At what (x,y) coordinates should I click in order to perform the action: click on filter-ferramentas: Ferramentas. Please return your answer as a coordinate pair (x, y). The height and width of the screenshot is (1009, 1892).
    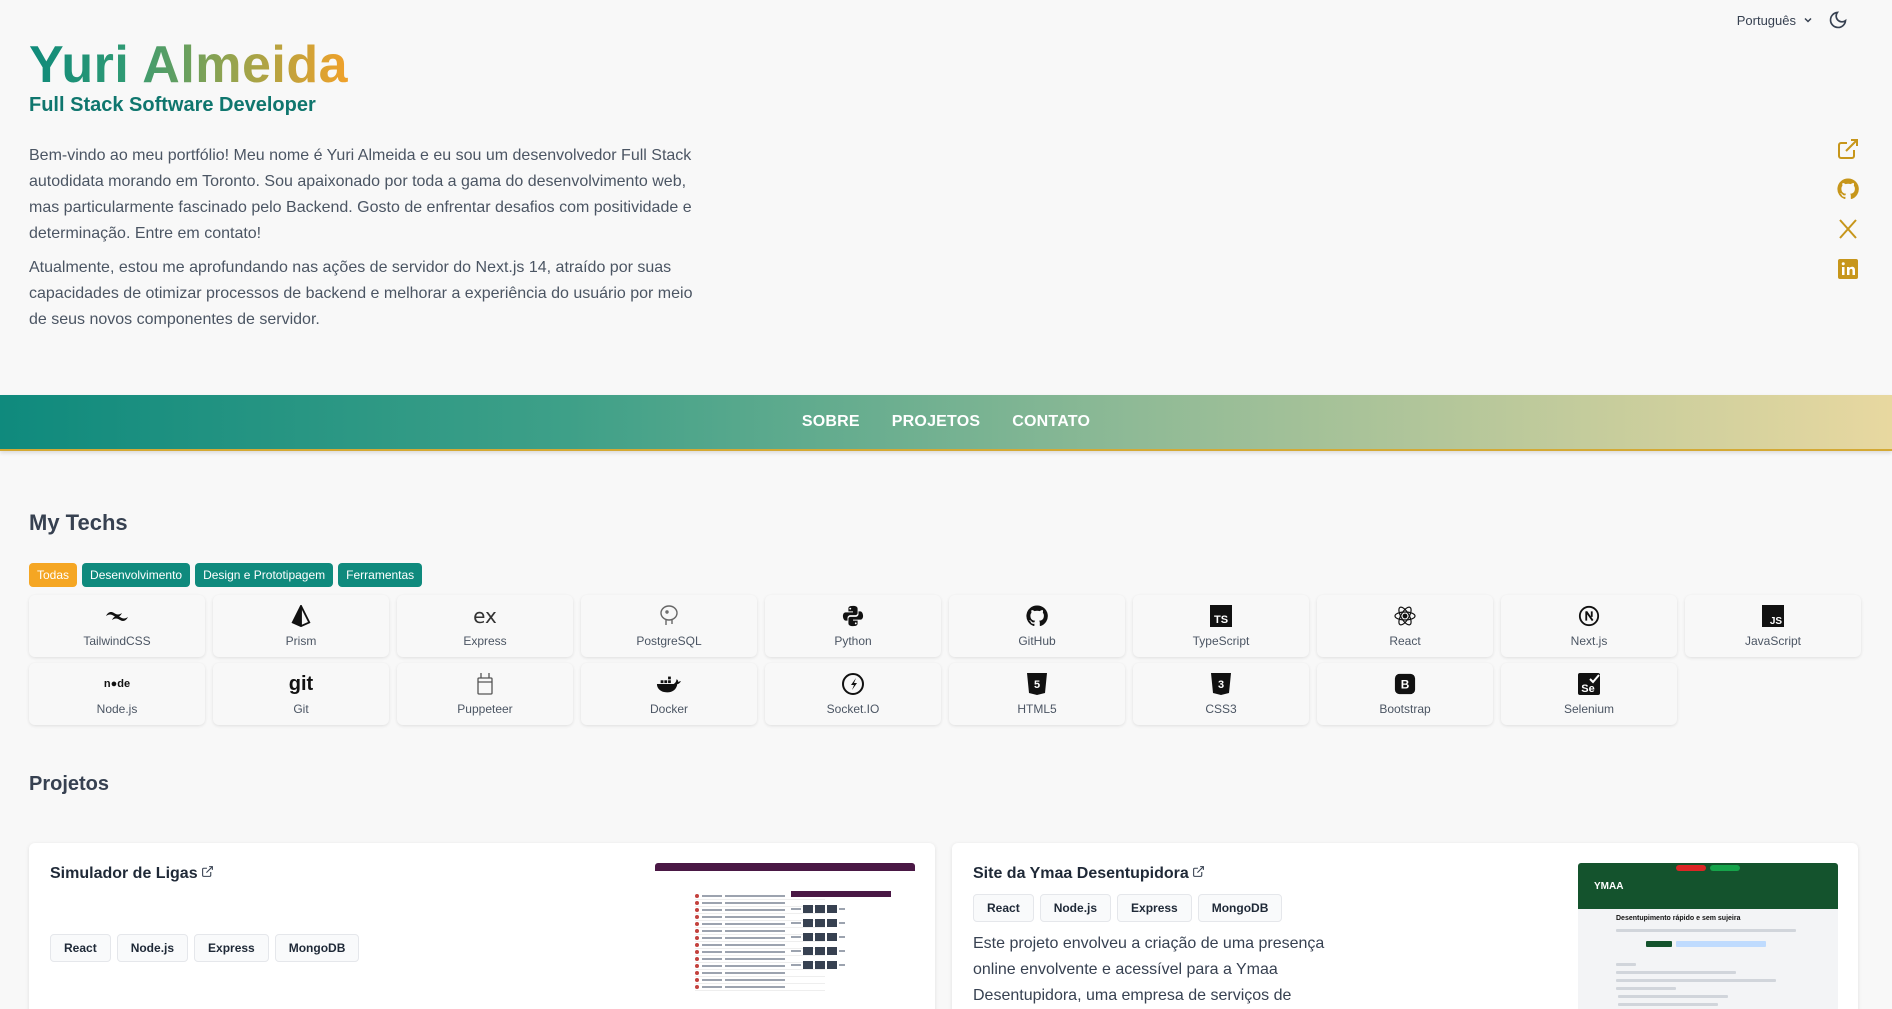
    Looking at the image, I should click on (380, 575).